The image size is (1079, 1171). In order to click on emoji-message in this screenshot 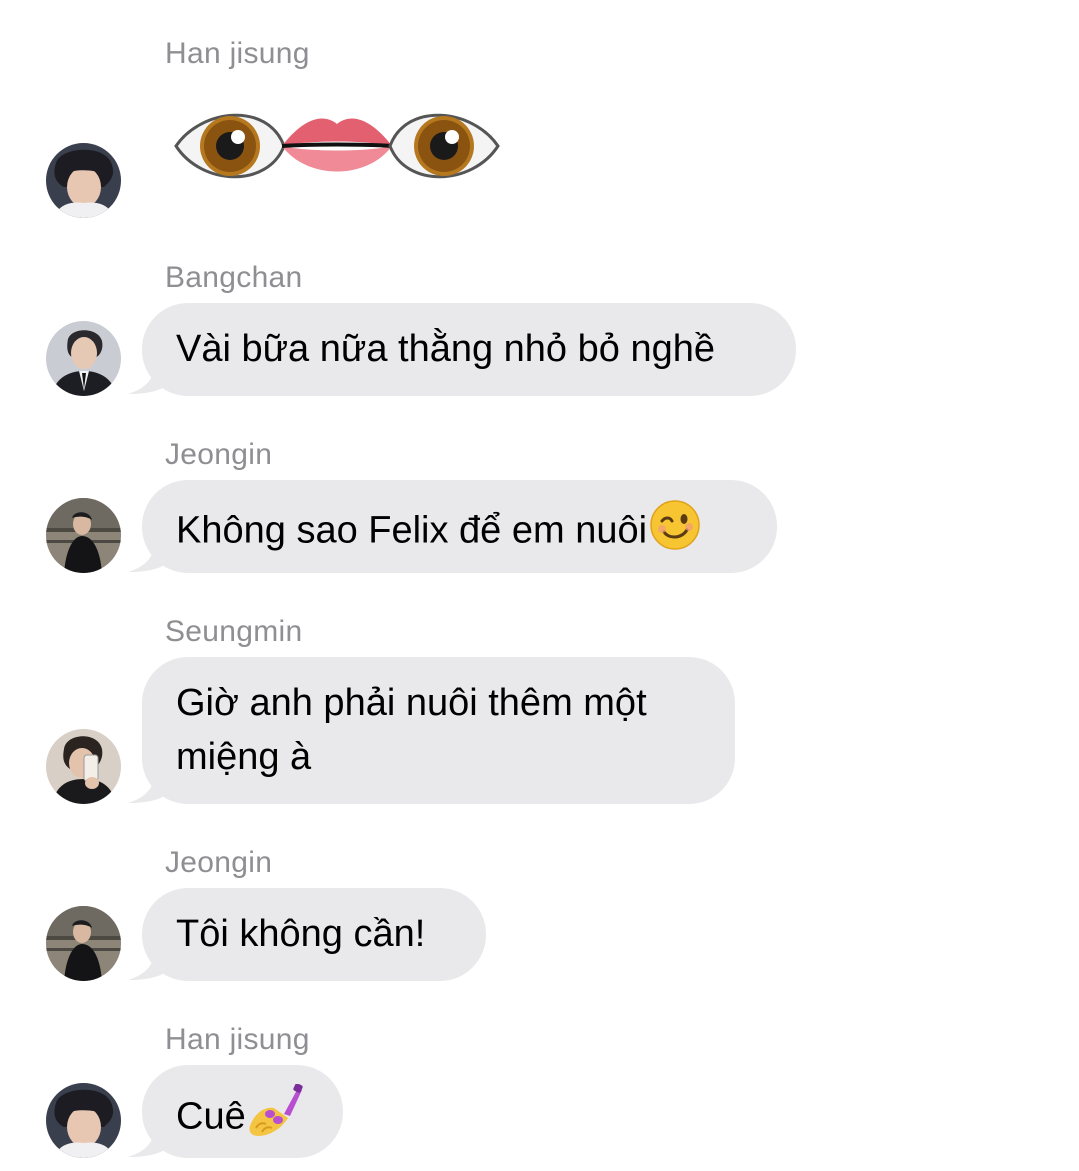, I will do `click(337, 146)`.